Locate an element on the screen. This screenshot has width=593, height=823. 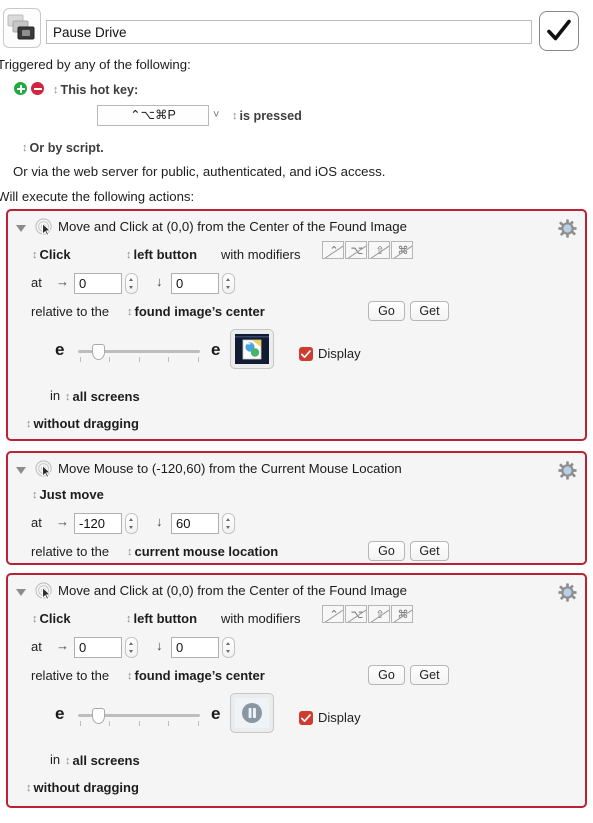
actions-heading: Will execute the following actions: is located at coordinates (97, 196).